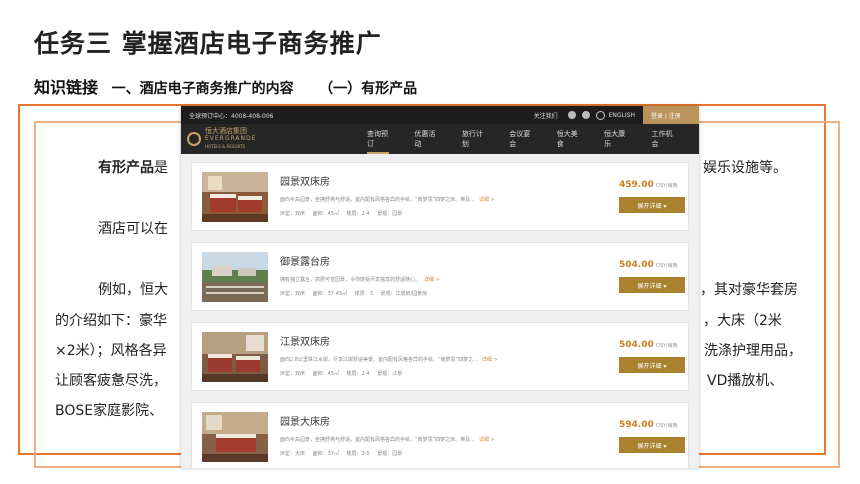 The height and width of the screenshot is (484, 860). What do you see at coordinates (161, 168) in the screenshot?
I see `paragraph-1-text: 是` at bounding box center [161, 168].